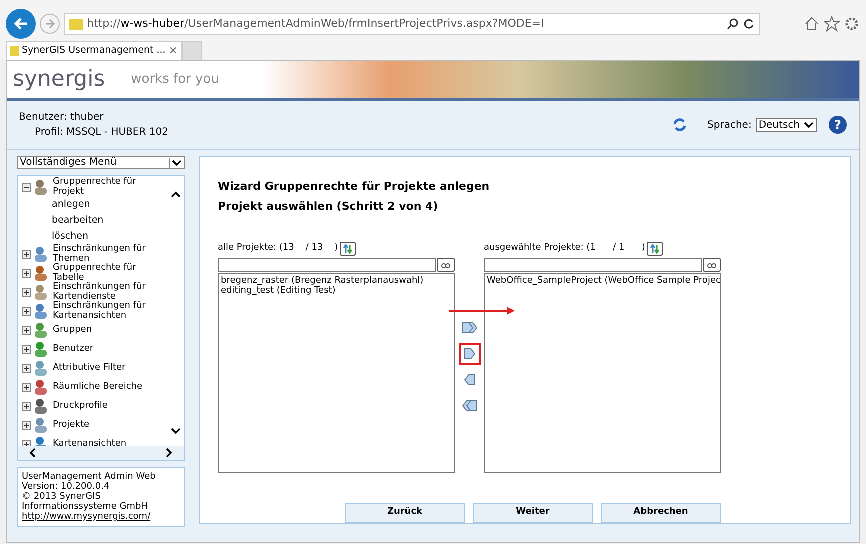  I want to click on star-icon, so click(832, 24).